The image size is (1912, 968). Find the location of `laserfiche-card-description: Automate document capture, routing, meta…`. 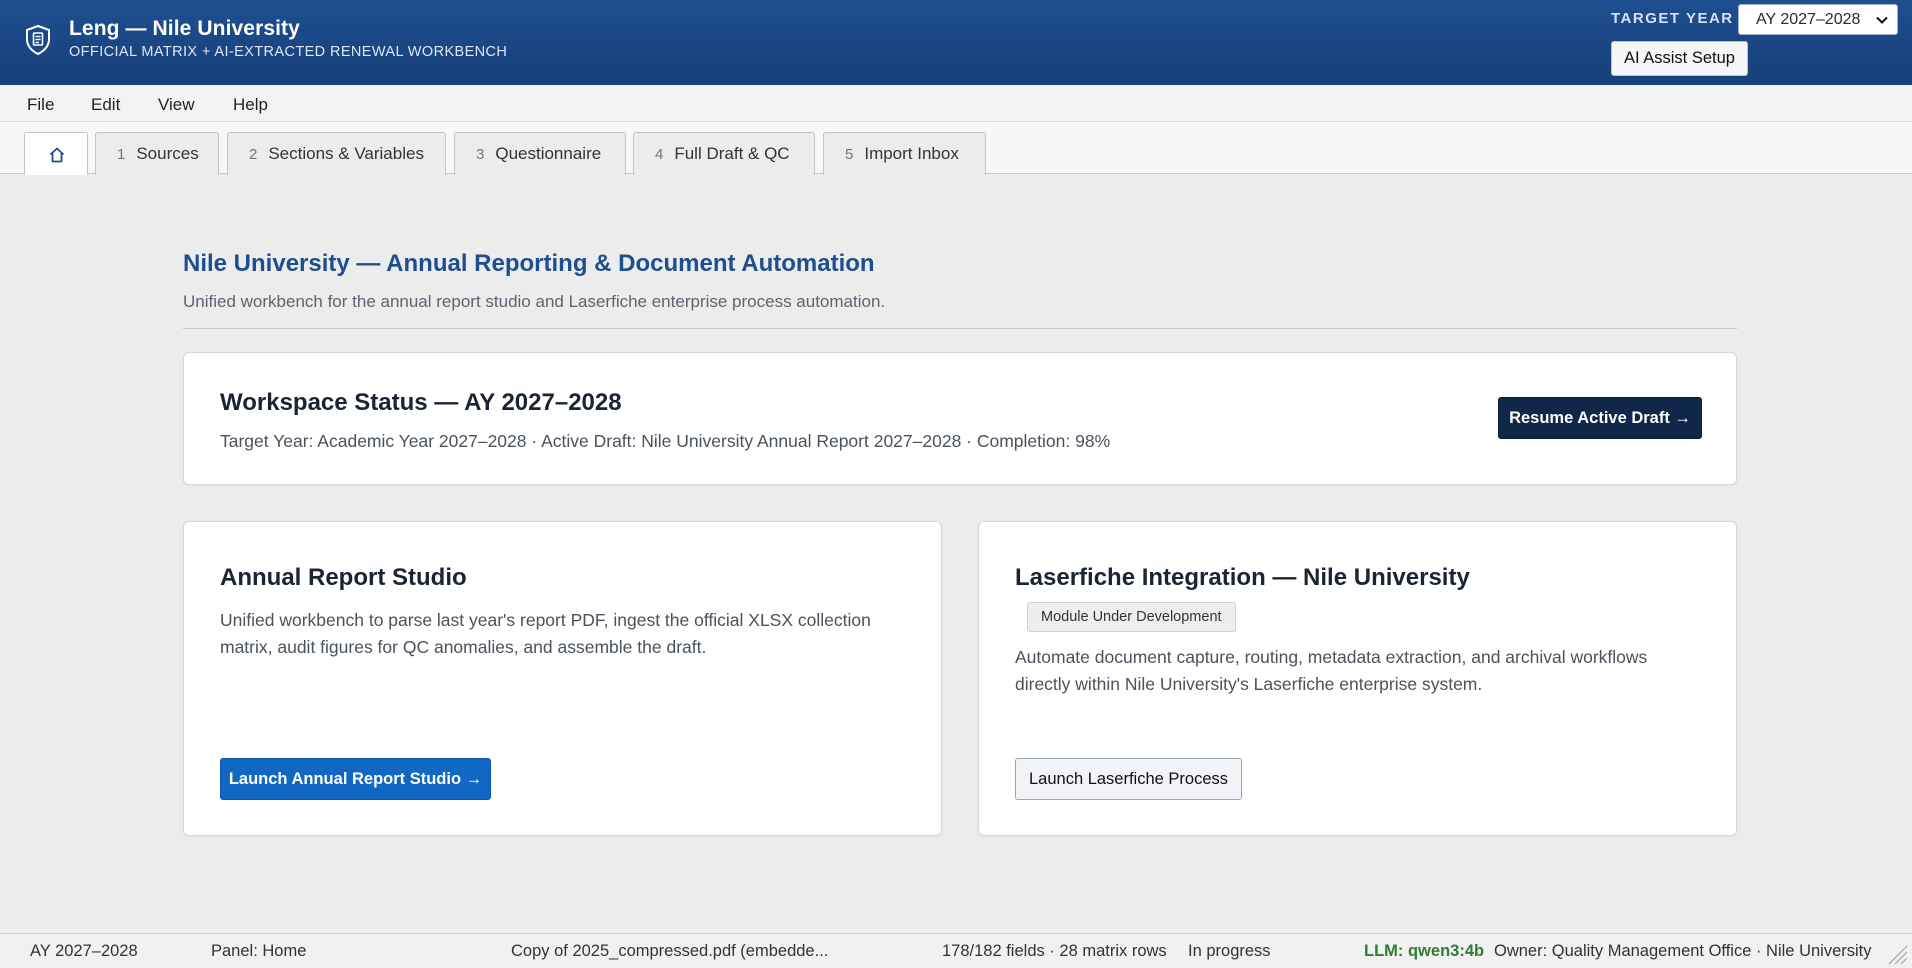

laserfiche-card-description: Automate document capture, routing, meta… is located at coordinates (1331, 670).